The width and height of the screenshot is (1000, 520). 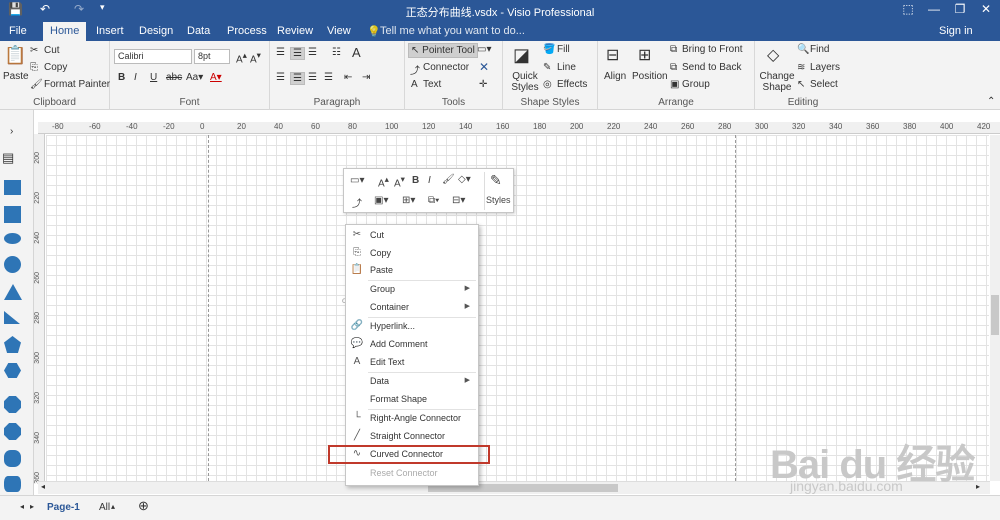 I want to click on connector-tool-icon: ⤴, so click(x=357, y=202).